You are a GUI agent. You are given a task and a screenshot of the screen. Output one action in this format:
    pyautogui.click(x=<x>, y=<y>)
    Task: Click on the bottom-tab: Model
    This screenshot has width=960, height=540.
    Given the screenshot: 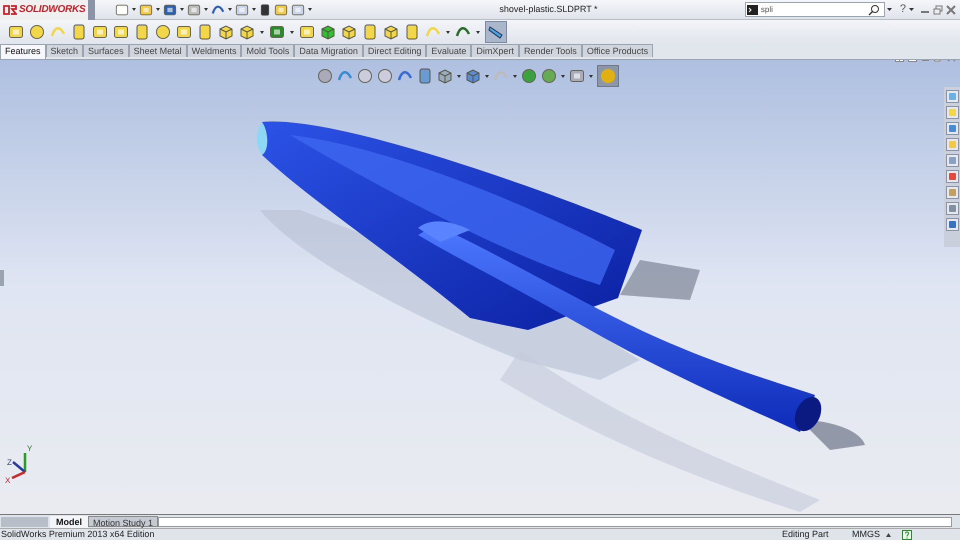 What is the action you would take?
    pyautogui.click(x=69, y=522)
    